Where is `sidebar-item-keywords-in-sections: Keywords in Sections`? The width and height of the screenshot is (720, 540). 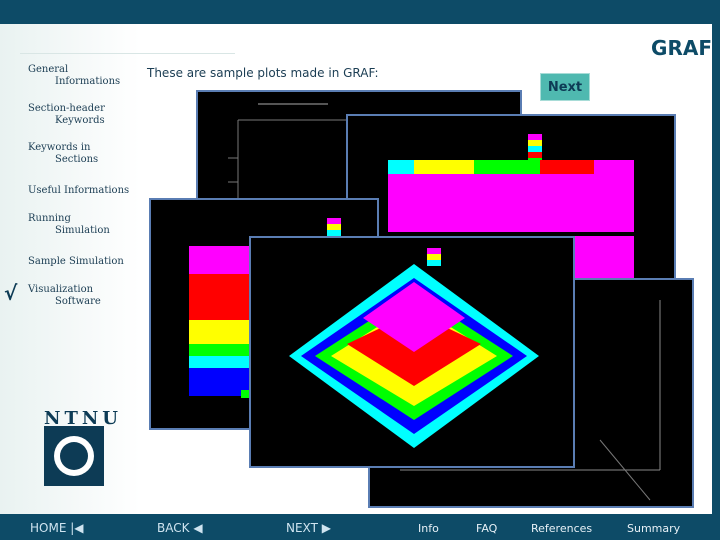 sidebar-item-keywords-in-sections: Keywords in Sections is located at coordinates (63, 154).